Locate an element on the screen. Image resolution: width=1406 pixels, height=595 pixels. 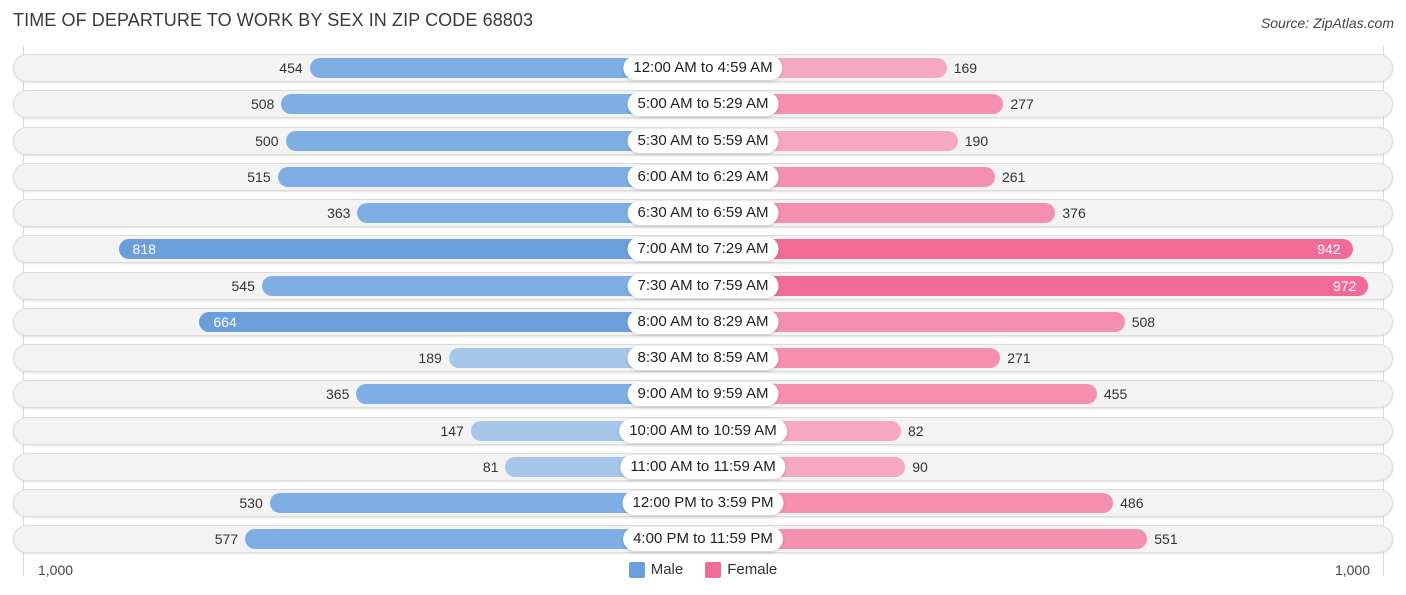
legend: Male Female is located at coordinates (703, 569).